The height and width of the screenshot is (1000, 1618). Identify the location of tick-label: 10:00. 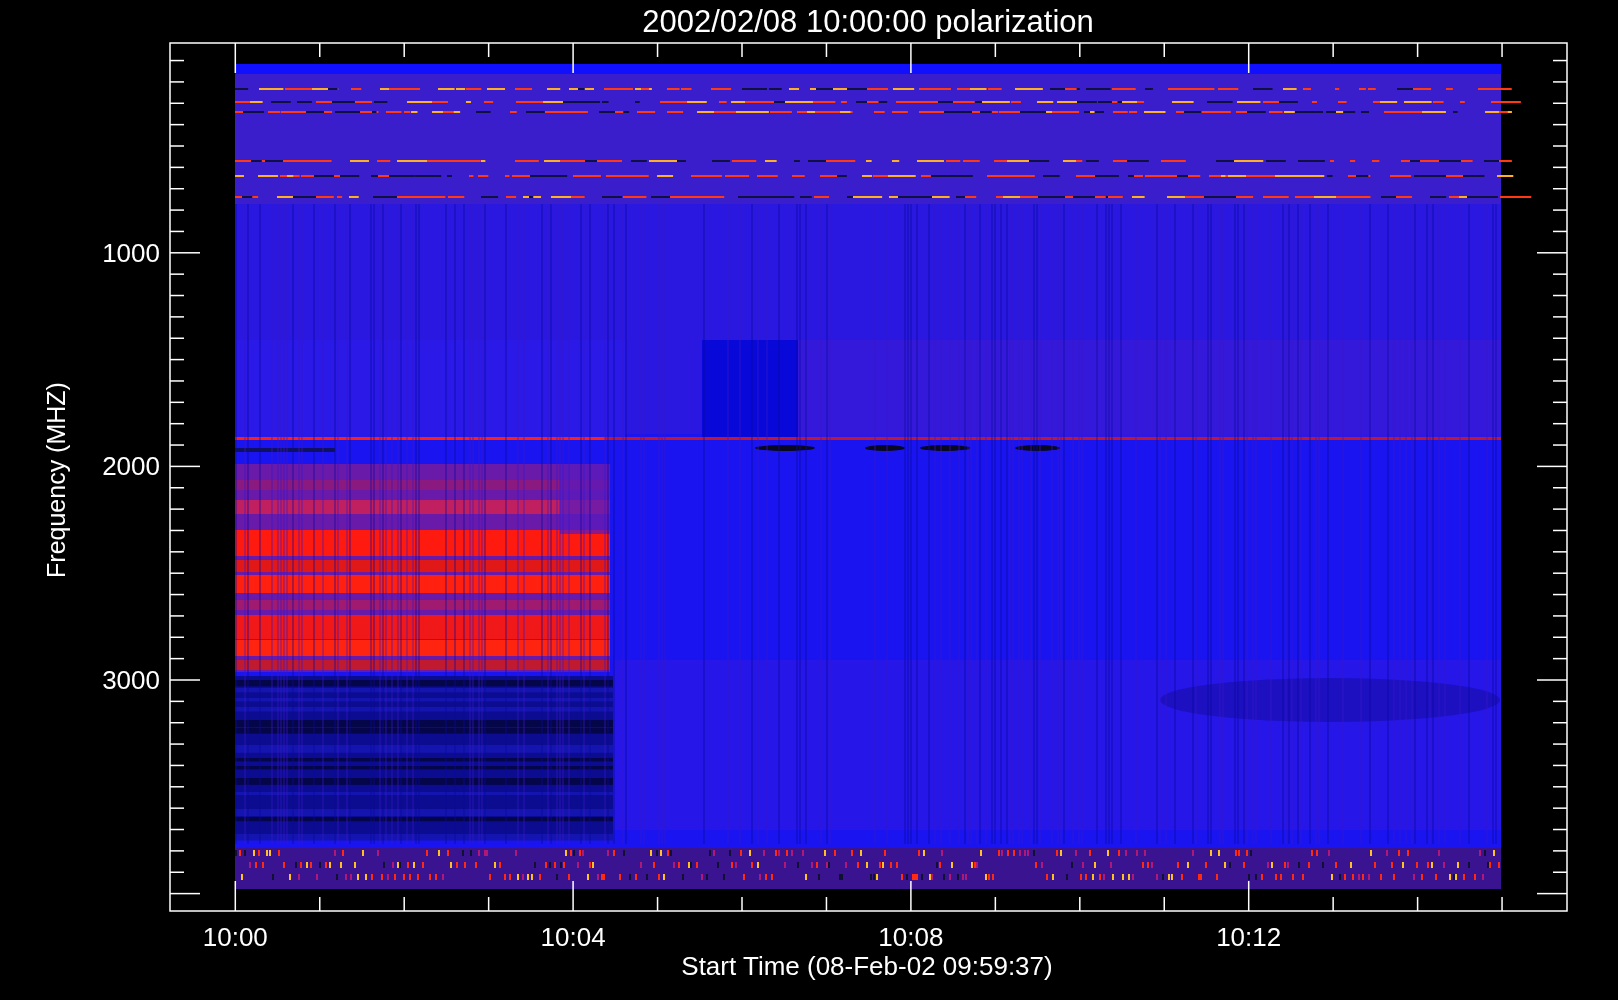
(235, 937).